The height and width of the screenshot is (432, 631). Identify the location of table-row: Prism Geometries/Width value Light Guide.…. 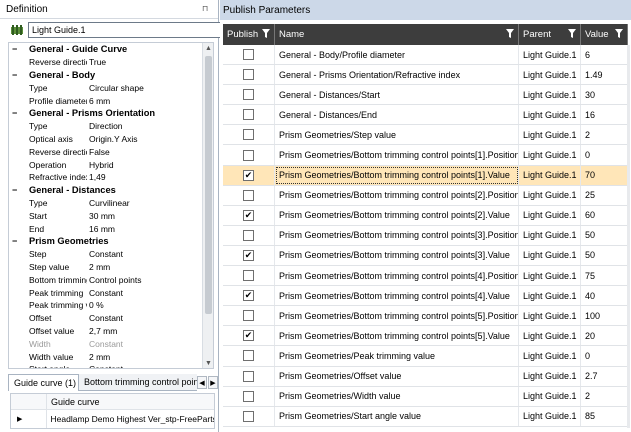
(425, 396).